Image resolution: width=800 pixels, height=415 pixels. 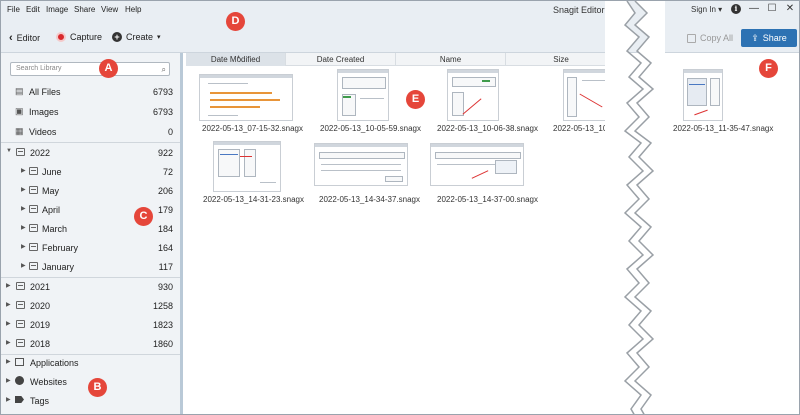 What do you see at coordinates (90, 171) in the screenshot?
I see `tree-month-june: ▶ June 72` at bounding box center [90, 171].